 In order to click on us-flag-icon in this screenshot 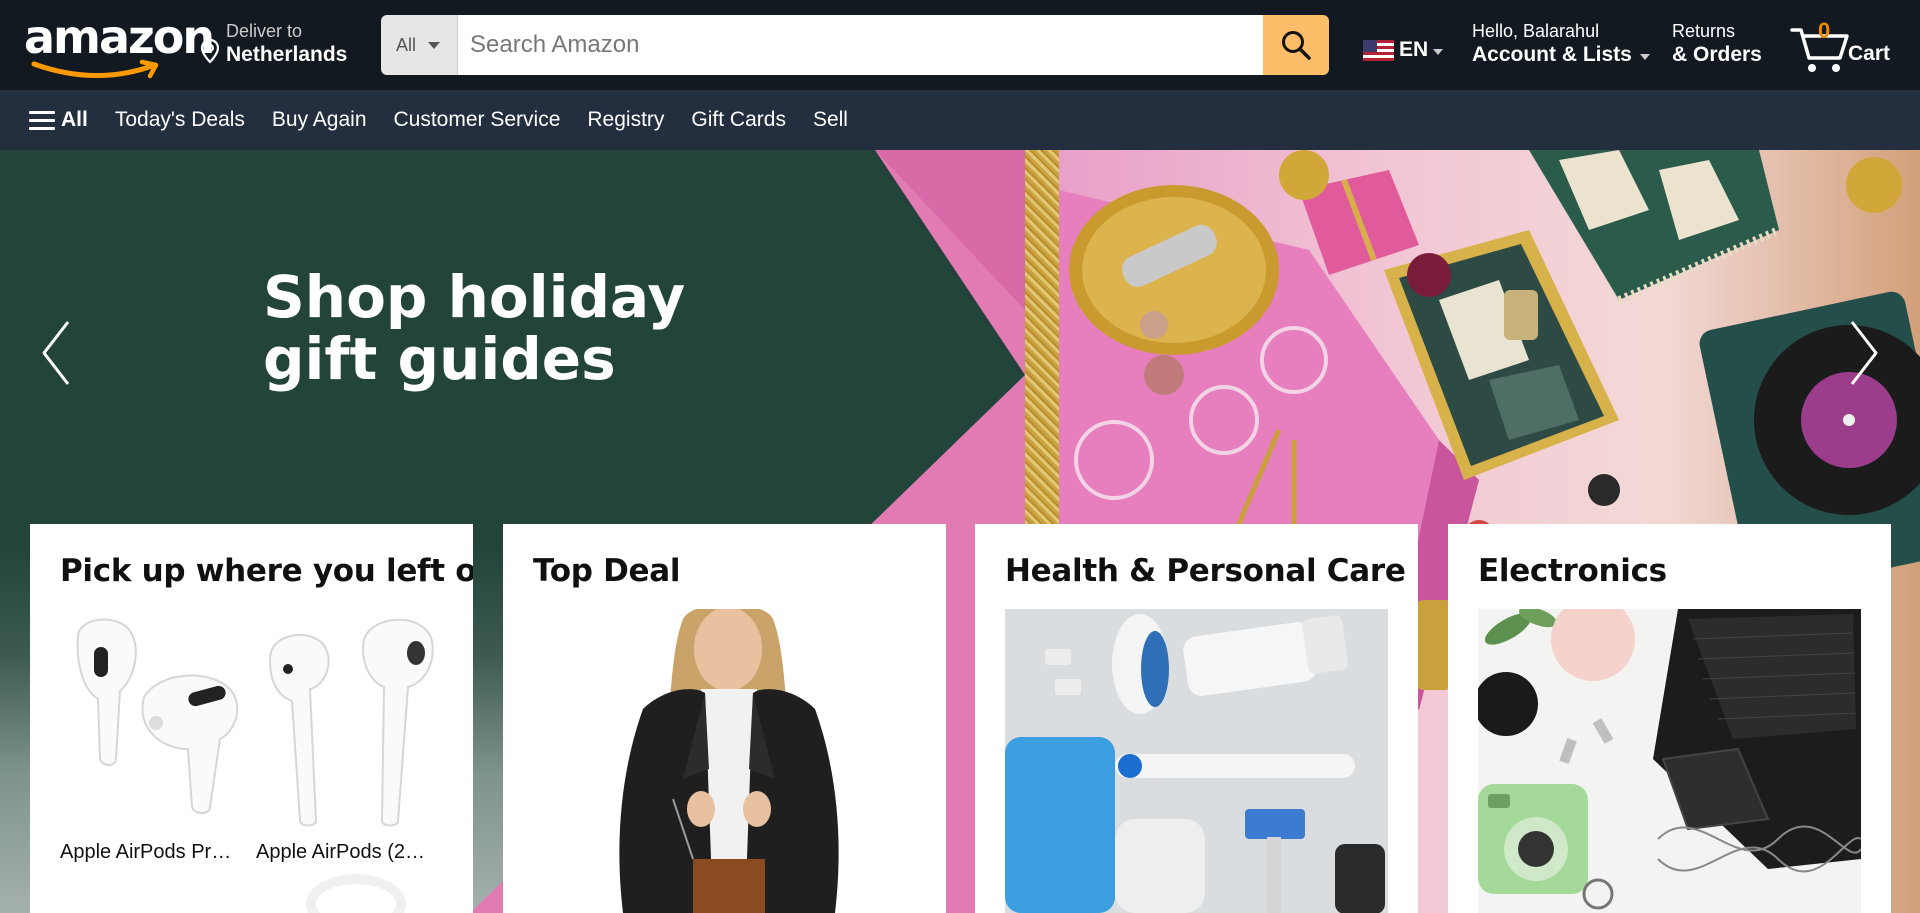, I will do `click(1378, 50)`.